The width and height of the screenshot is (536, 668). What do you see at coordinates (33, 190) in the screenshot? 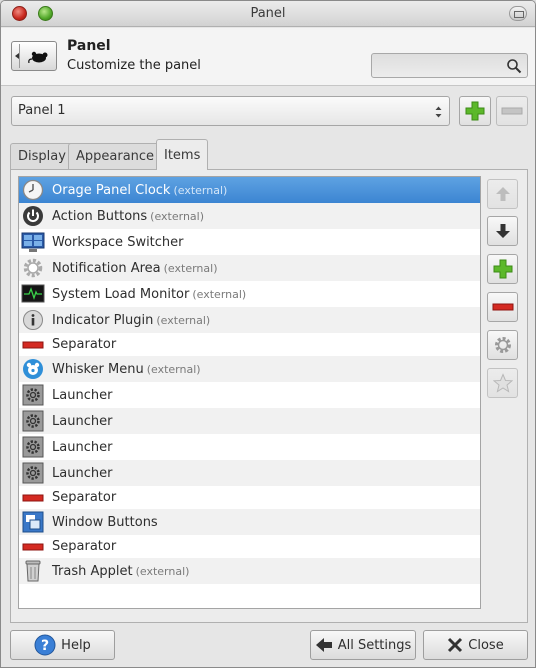
I see `clock-icon` at bounding box center [33, 190].